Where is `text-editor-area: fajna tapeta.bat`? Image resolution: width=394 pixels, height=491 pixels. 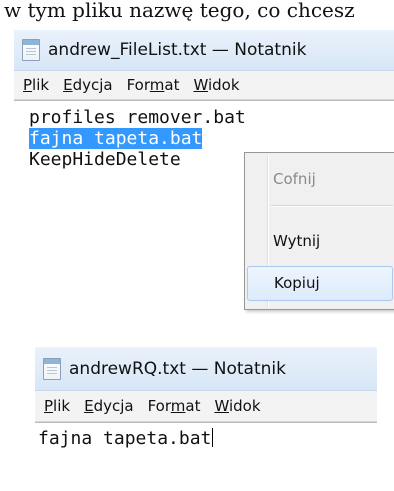
text-editor-area: fajna tapeta.bat is located at coordinates (206, 443).